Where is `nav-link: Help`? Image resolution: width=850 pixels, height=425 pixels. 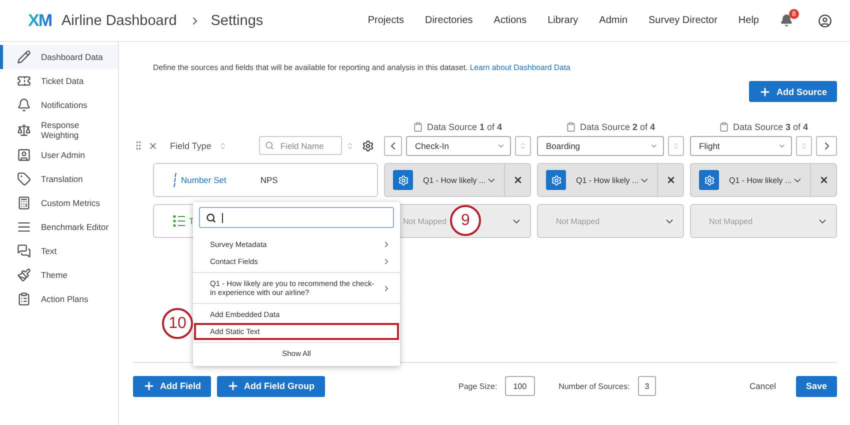
nav-link: Help is located at coordinates (748, 20).